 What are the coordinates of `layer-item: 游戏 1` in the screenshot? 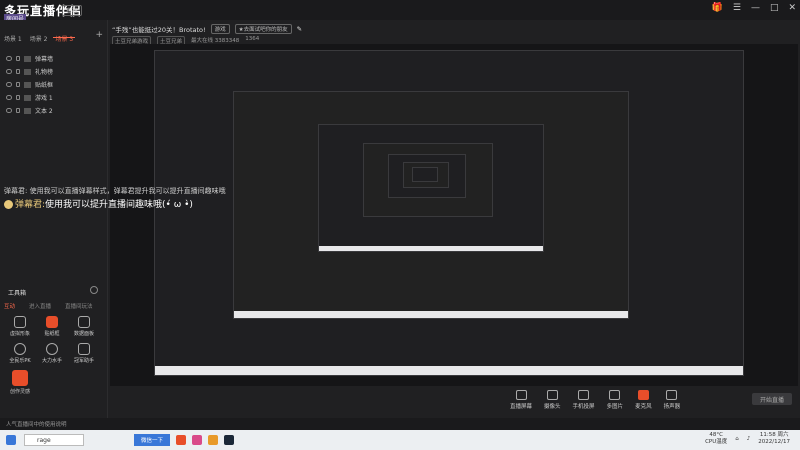 It's located at (54, 97).